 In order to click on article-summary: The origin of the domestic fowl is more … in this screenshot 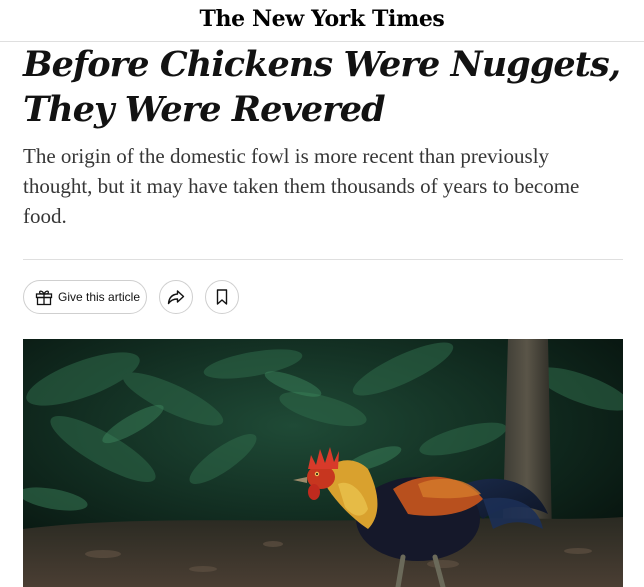, I will do `click(301, 186)`.